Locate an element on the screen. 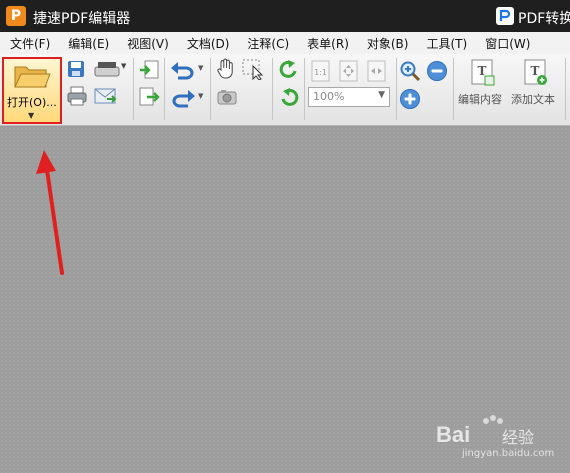 This screenshot has height=473, width=570. save-icon is located at coordinates (76, 69).